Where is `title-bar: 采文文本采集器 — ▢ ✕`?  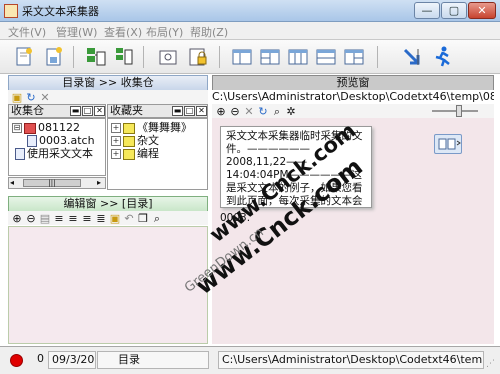
title-bar: 采文文本采集器 — ▢ ✕ is located at coordinates (250, 11).